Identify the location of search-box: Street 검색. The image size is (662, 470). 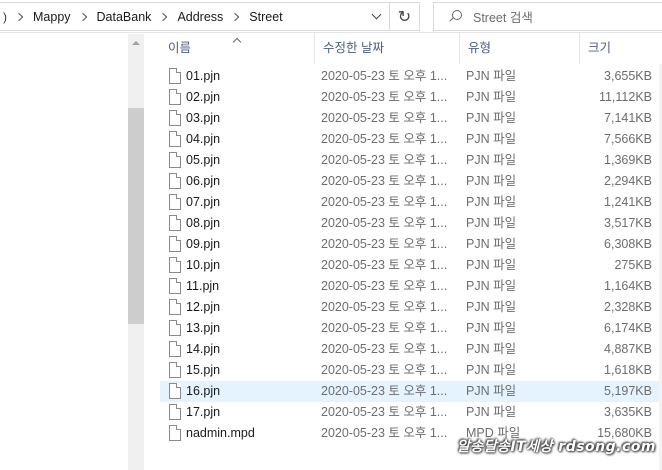
(547, 16).